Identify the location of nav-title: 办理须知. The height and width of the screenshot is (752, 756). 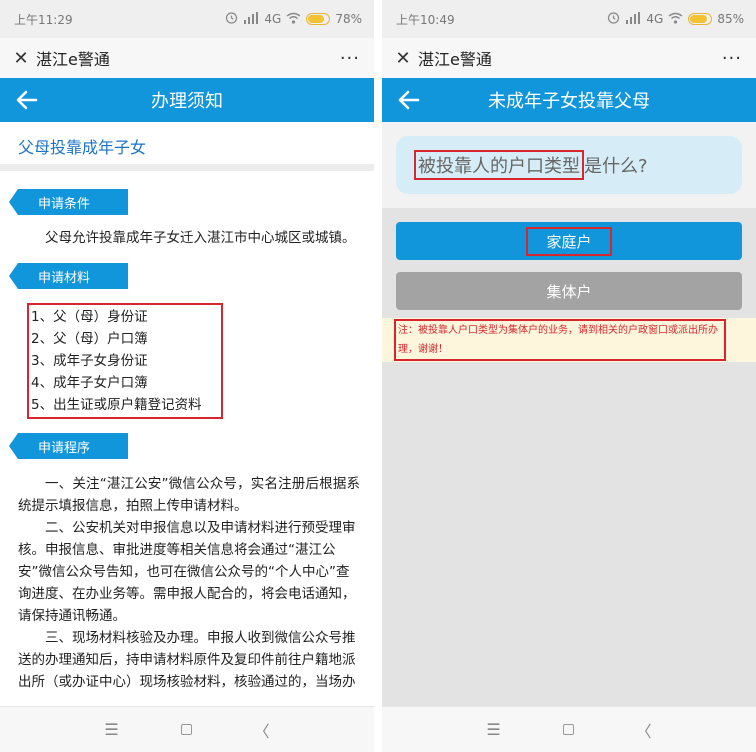
(187, 101).